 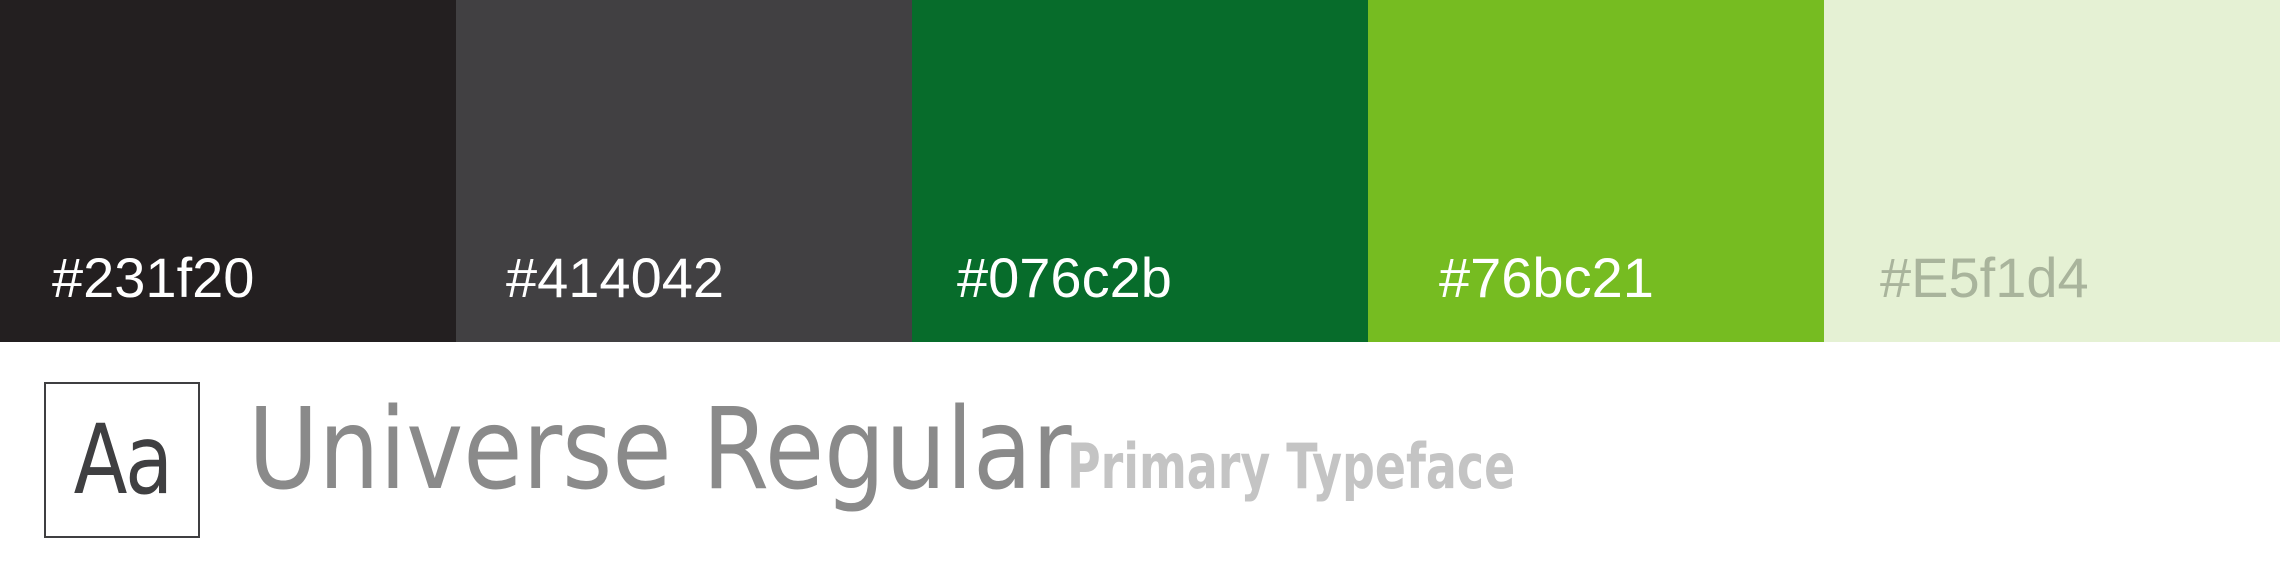 What do you see at coordinates (1596, 171) in the screenshot?
I see `swatch-4: #76bc21` at bounding box center [1596, 171].